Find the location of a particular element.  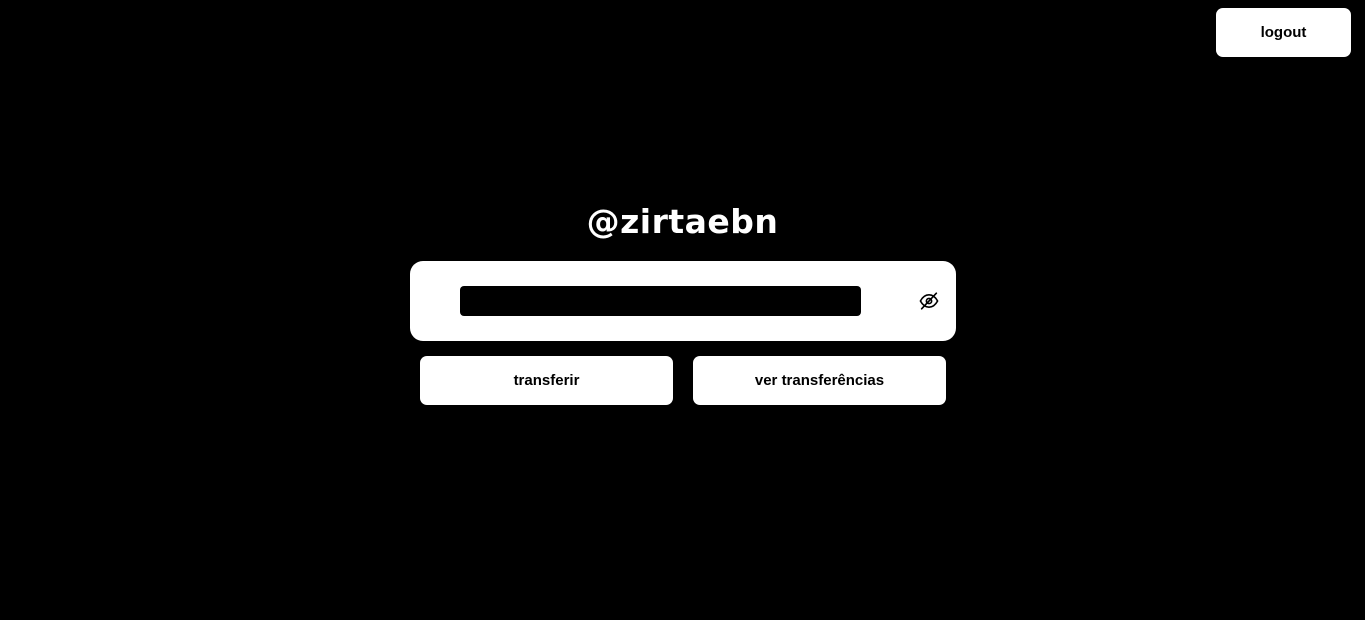

logout-button: logout is located at coordinates (1283, 32).